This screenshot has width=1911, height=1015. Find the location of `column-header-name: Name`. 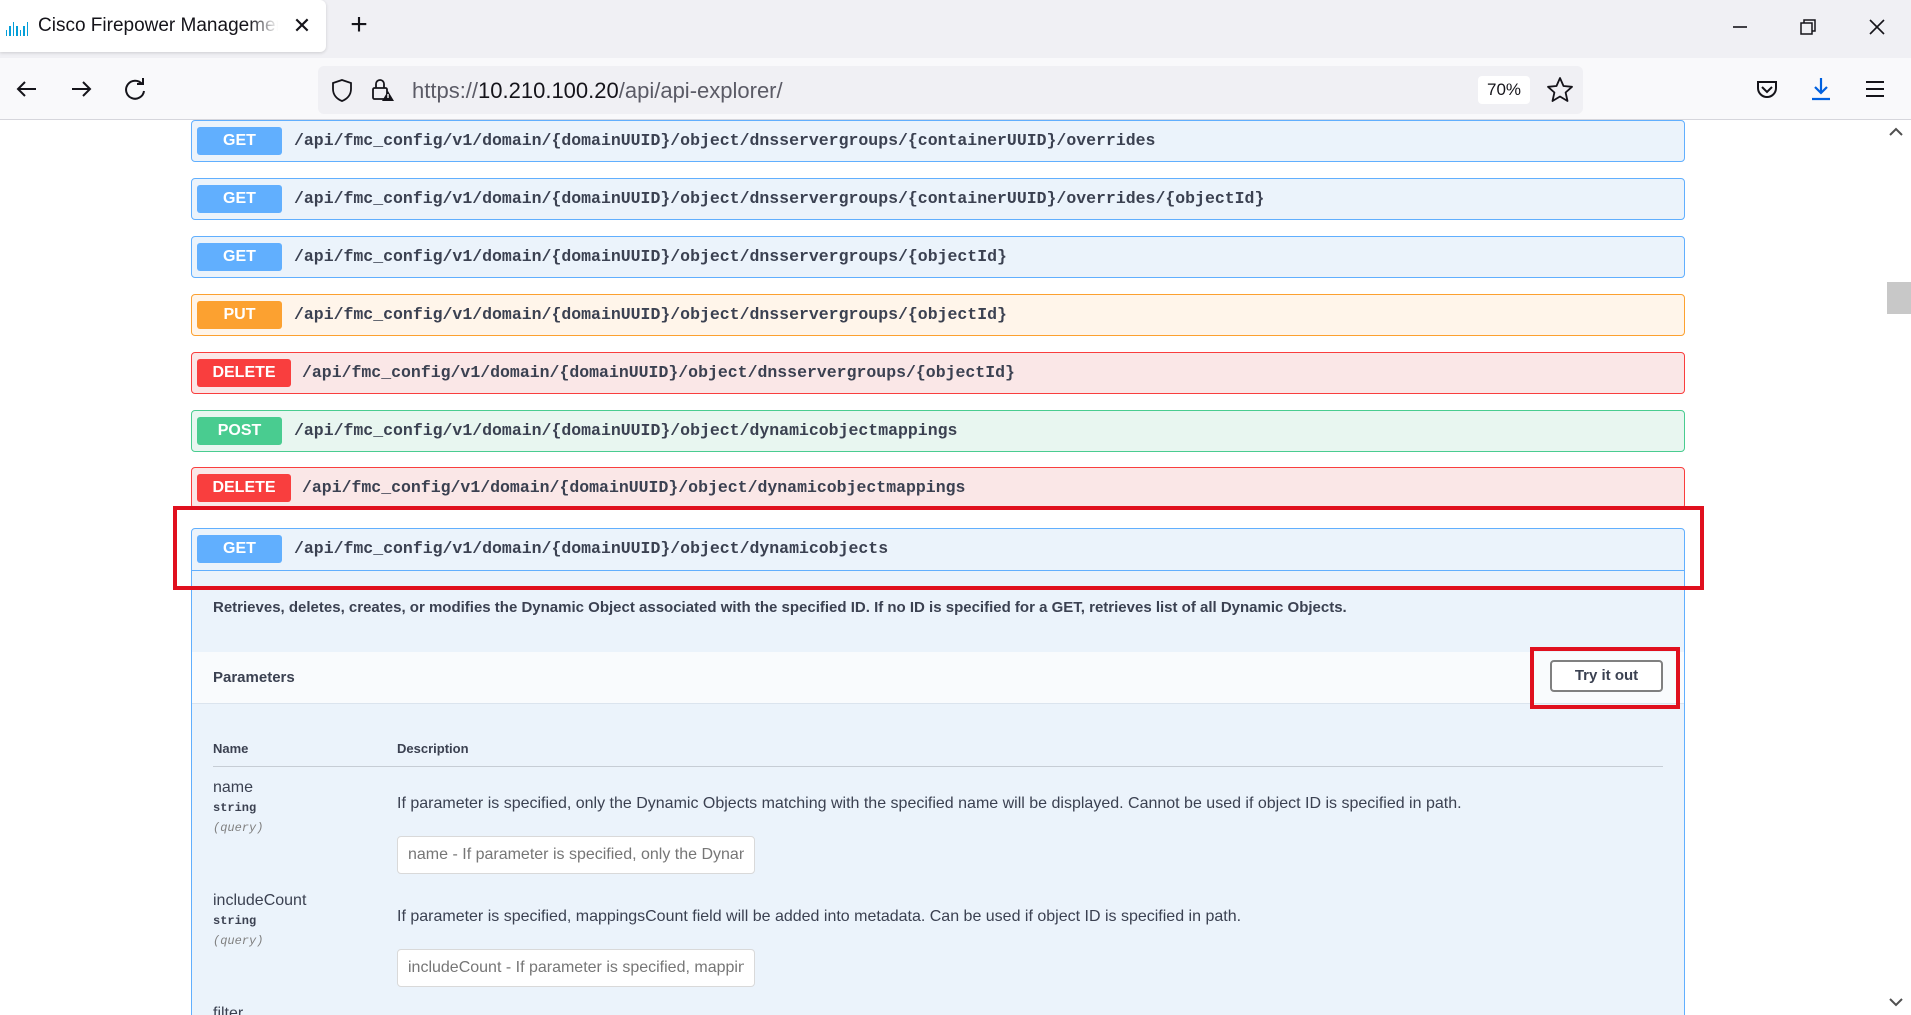

column-header-name: Name is located at coordinates (231, 748).